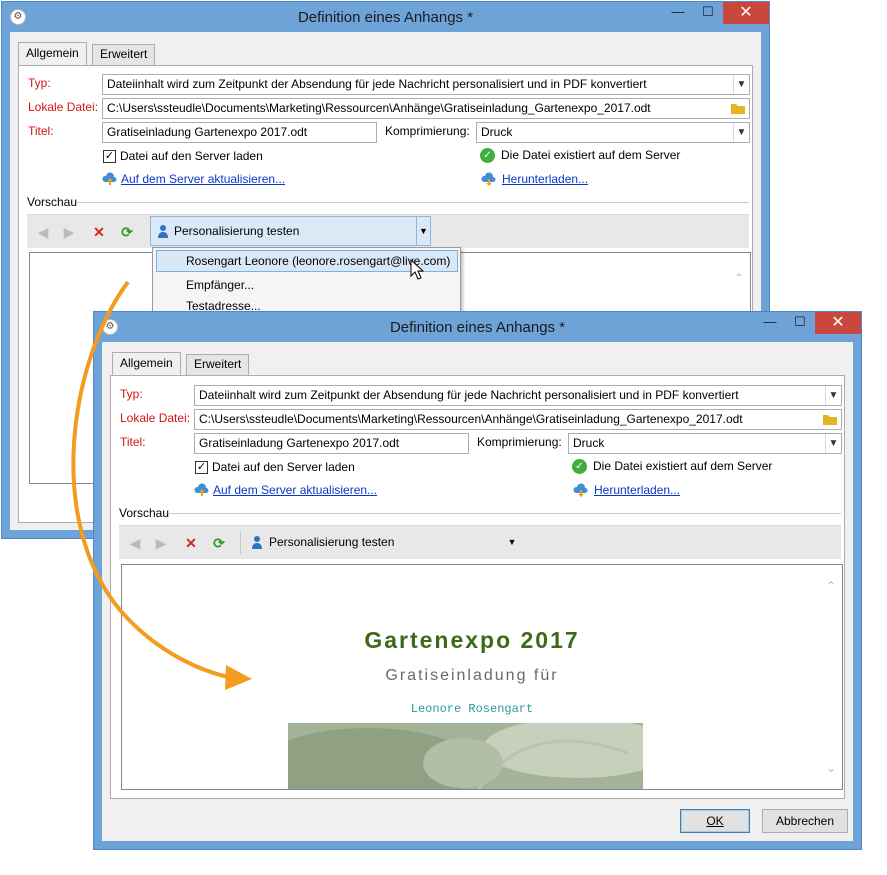 This screenshot has height=875, width=887. Describe the element at coordinates (465, 756) in the screenshot. I see `leaf-image` at that location.